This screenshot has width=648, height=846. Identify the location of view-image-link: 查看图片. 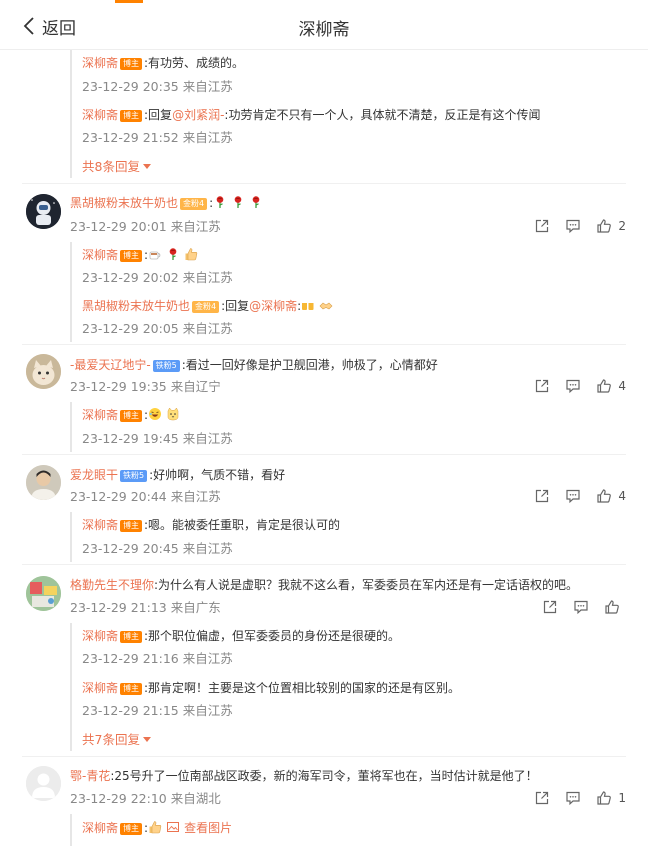
(199, 828).